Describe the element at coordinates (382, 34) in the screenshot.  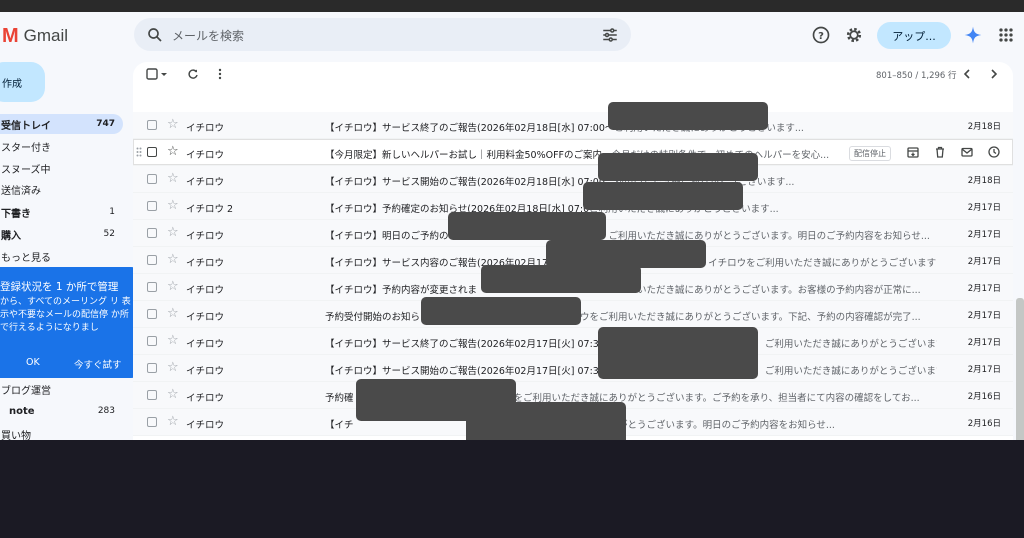
I see `search-bar: メールを検索` at that location.